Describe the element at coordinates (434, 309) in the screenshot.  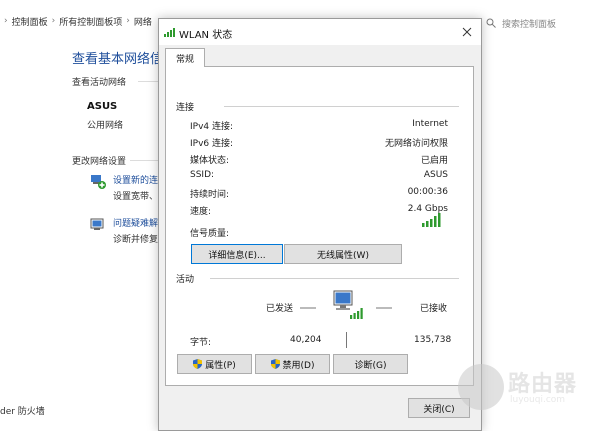
I see `received-label: 已接收` at that location.